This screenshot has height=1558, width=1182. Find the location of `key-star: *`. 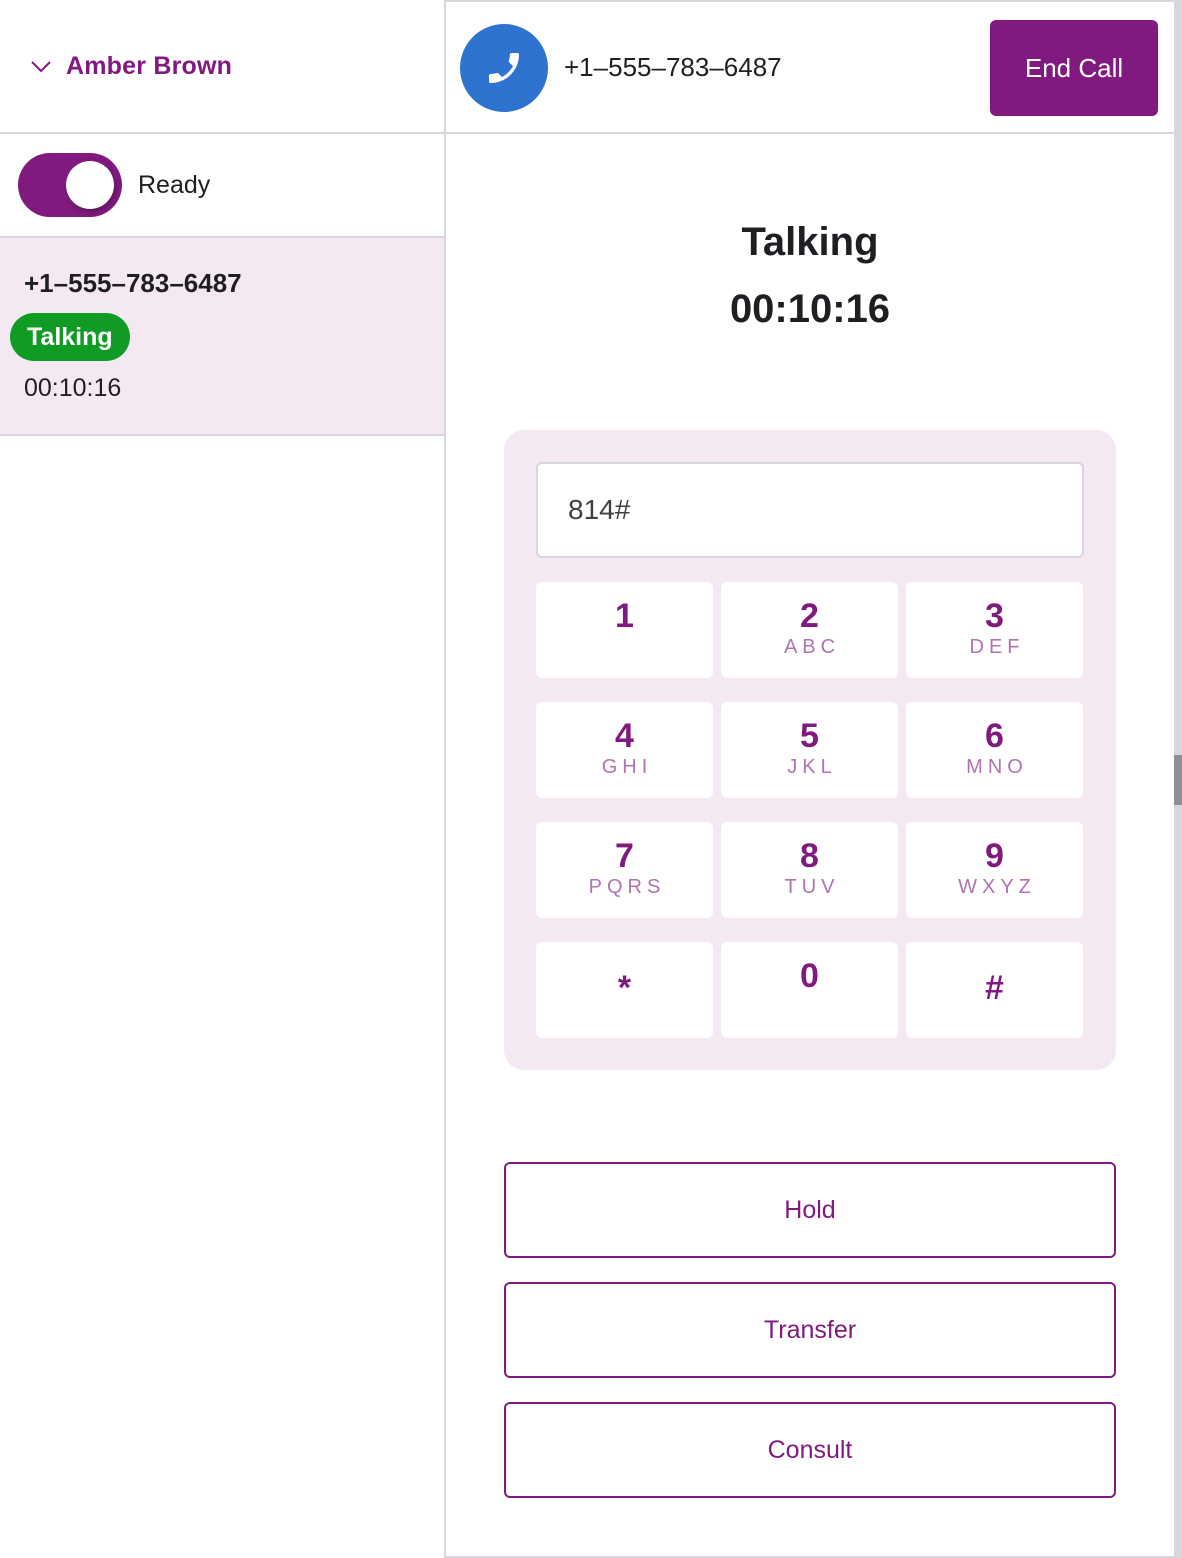

key-star: * is located at coordinates (624, 990).